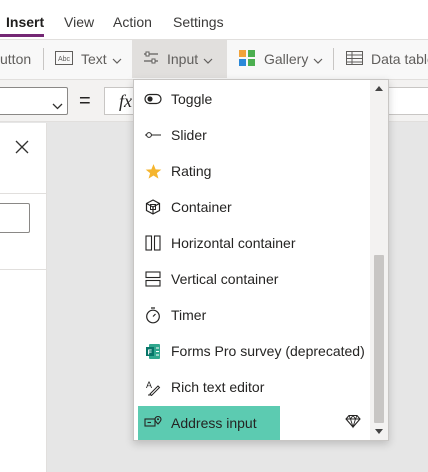 Image resolution: width=428 pixels, height=472 pixels. Describe the element at coordinates (22, 147) in the screenshot. I see `close-icon` at that location.